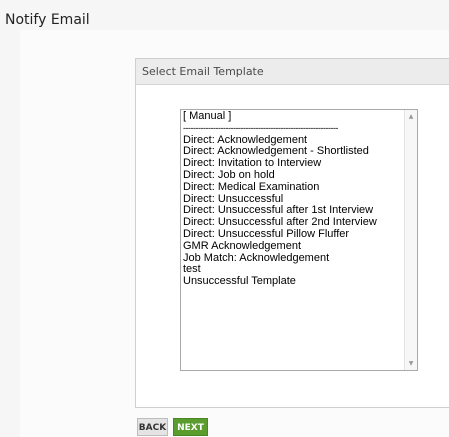 Image resolution: width=449 pixels, height=437 pixels. Describe the element at coordinates (293, 258) in the screenshot. I see `template-option: Job Match: Acknowledgement` at that location.